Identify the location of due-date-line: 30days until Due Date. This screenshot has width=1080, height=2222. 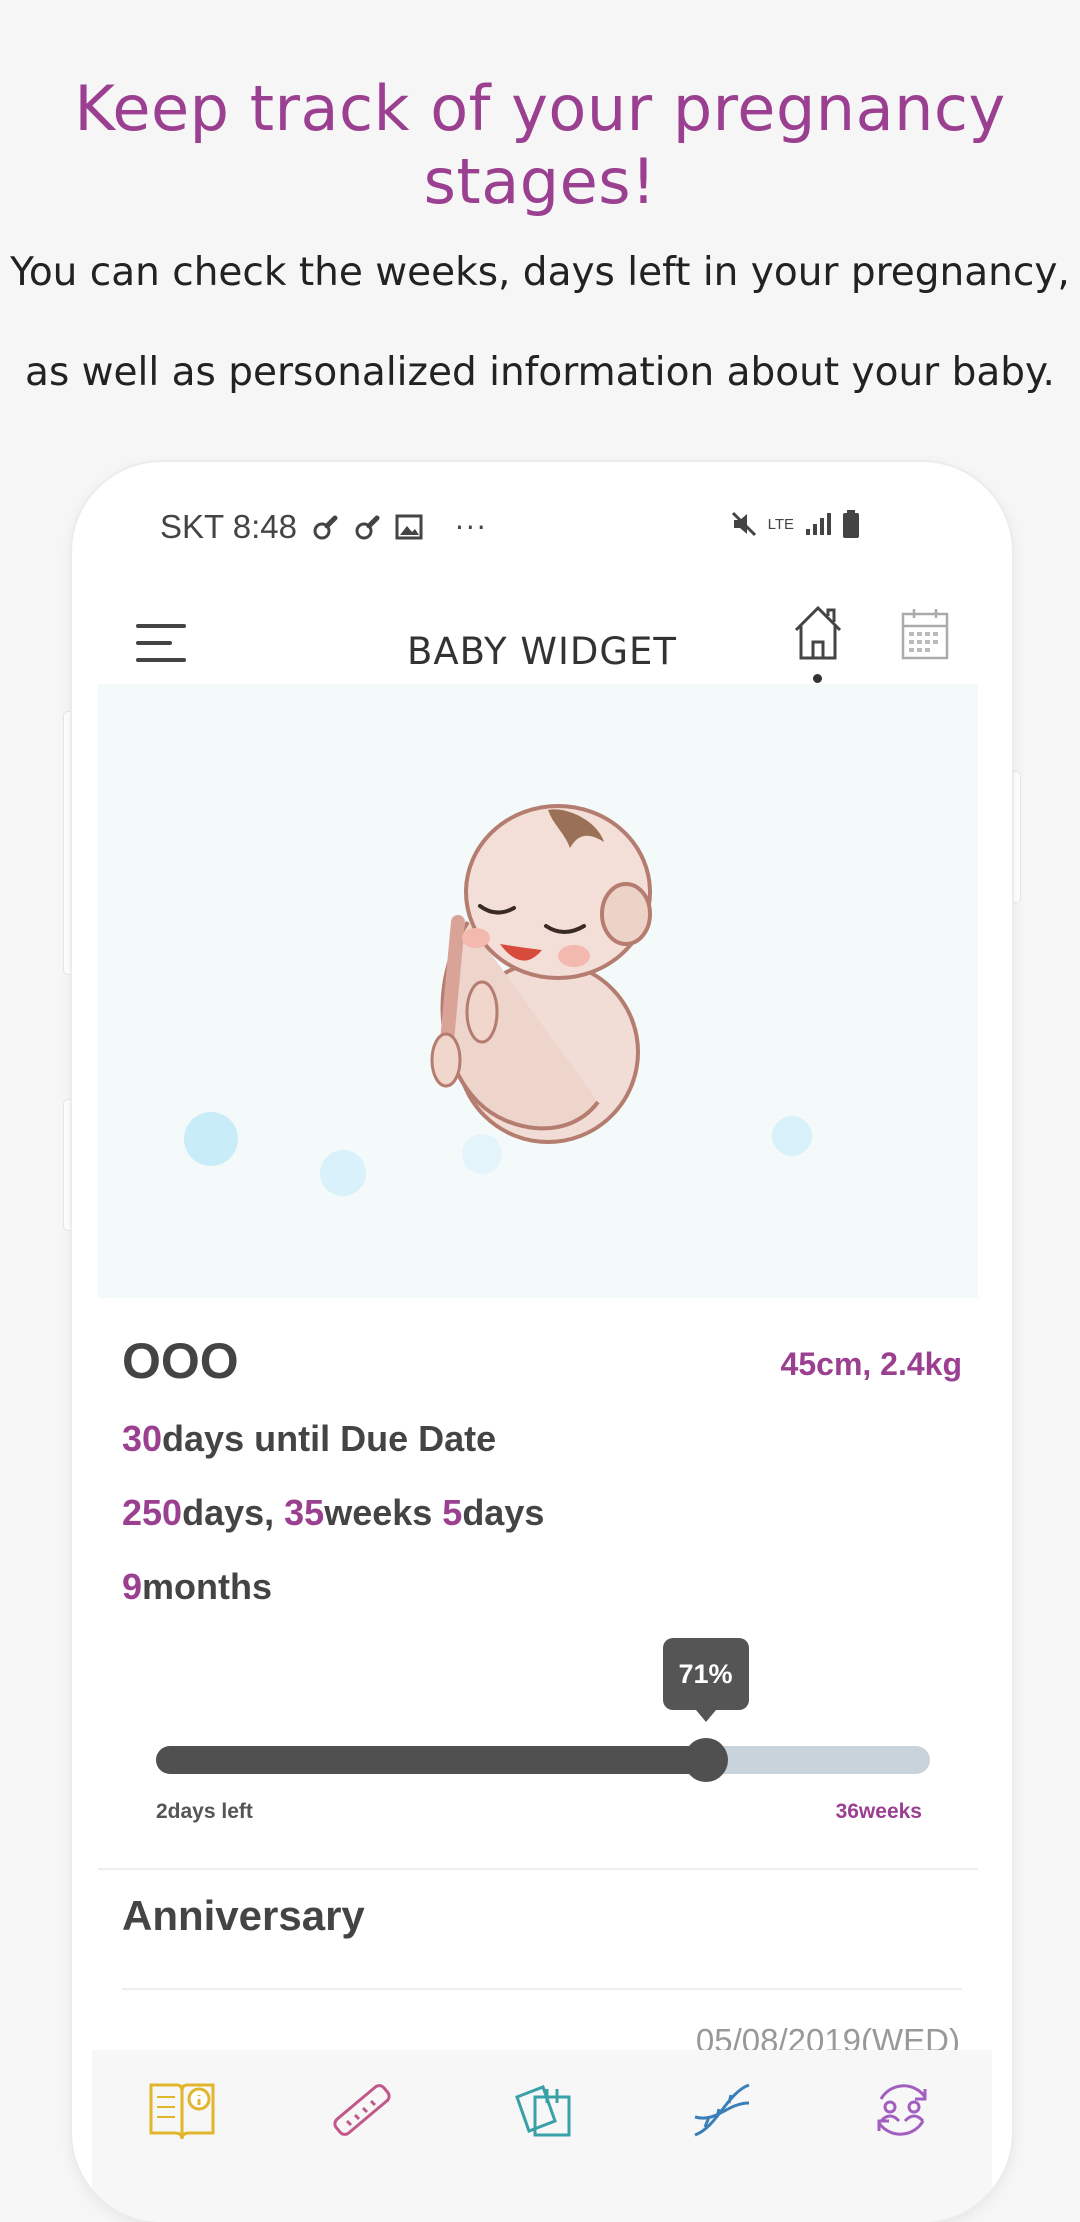
(309, 1439).